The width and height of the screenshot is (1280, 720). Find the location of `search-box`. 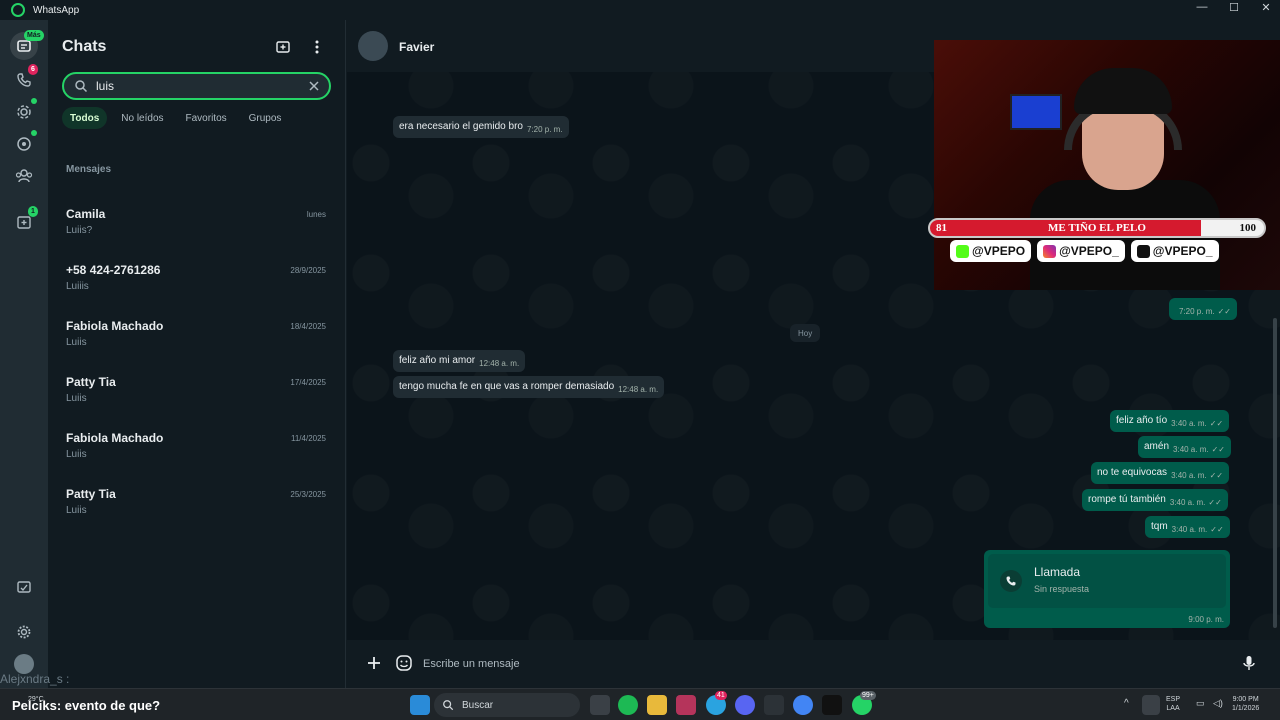

search-box is located at coordinates (196, 86).